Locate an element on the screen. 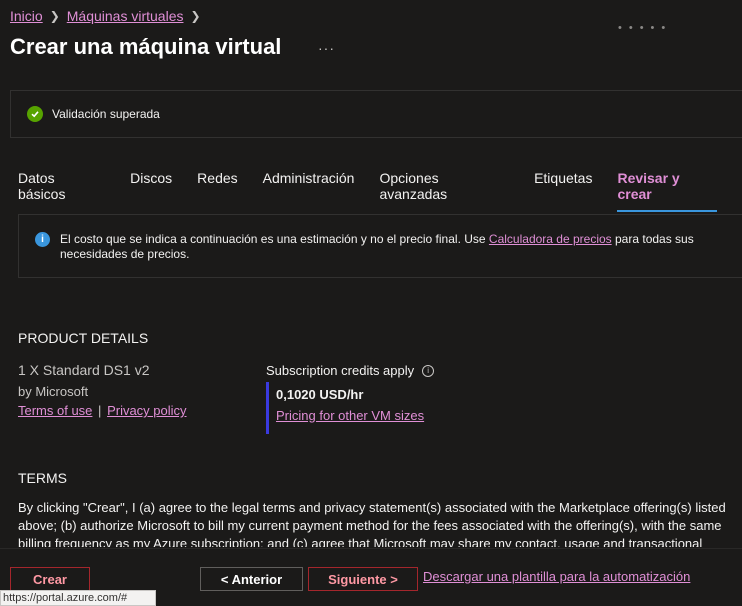 The width and height of the screenshot is (742, 606). subscription-credits: Subscription credits apply i is located at coordinates (350, 370).